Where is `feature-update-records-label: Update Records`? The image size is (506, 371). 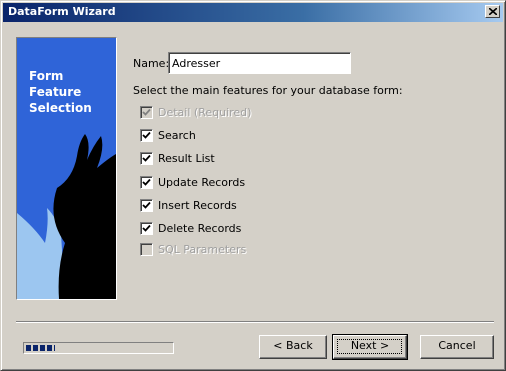
feature-update-records-label: Update Records is located at coordinates (201, 182).